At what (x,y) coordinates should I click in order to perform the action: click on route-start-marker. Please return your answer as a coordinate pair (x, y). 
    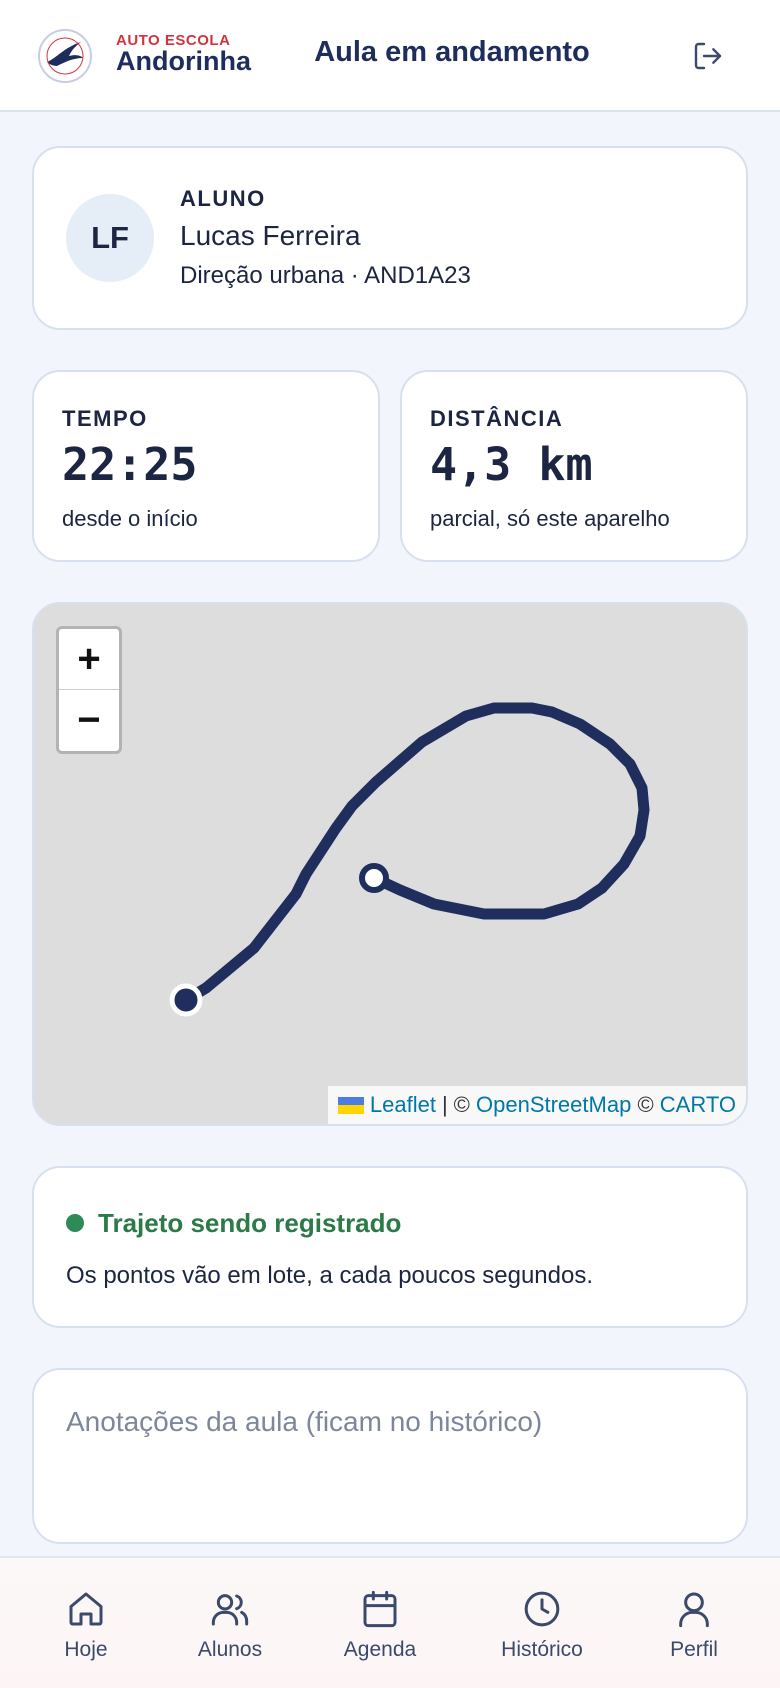
    Looking at the image, I should click on (186, 1000).